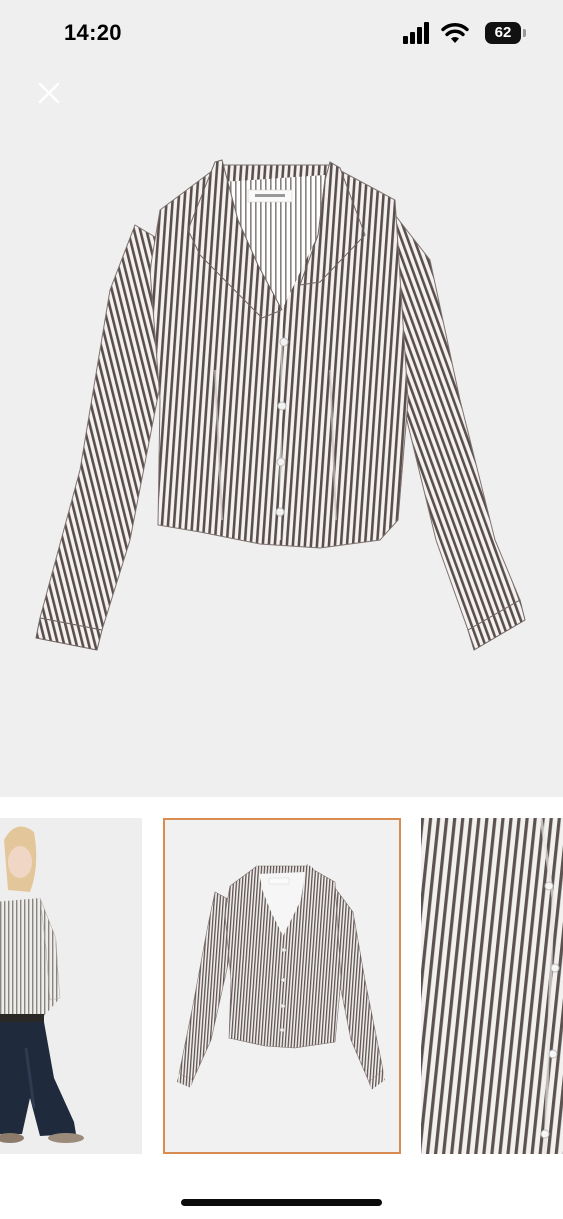  Describe the element at coordinates (524, 33) in the screenshot. I see `battery-tip` at that location.